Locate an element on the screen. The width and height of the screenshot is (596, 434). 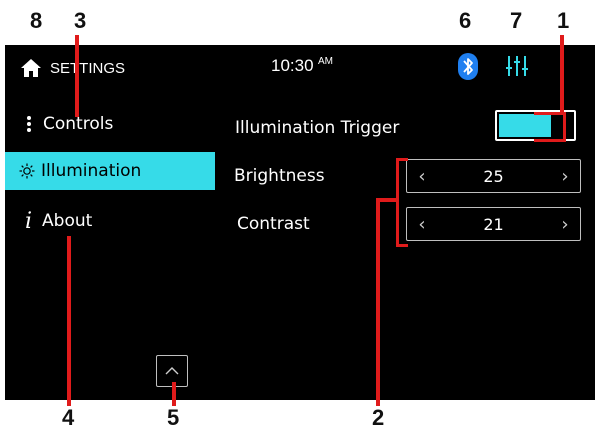
brightness-value: 25 is located at coordinates (493, 176).